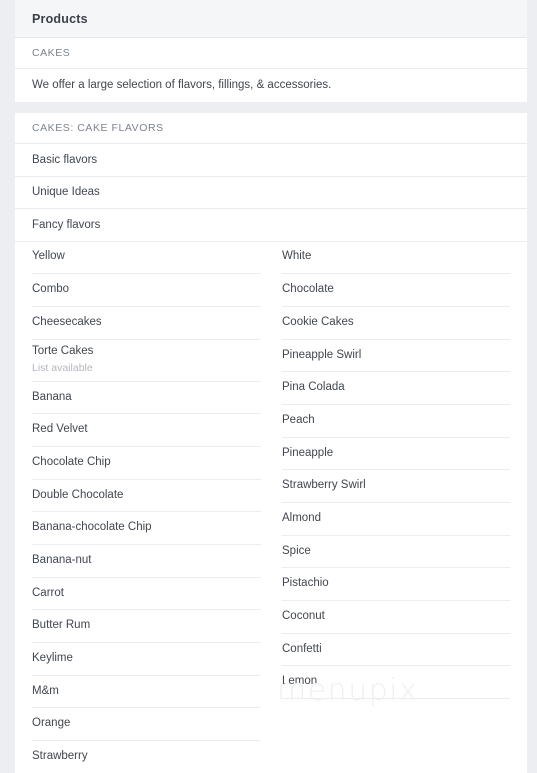  Describe the element at coordinates (322, 354) in the screenshot. I see `list-item-label: Pineapple Swirl` at that location.